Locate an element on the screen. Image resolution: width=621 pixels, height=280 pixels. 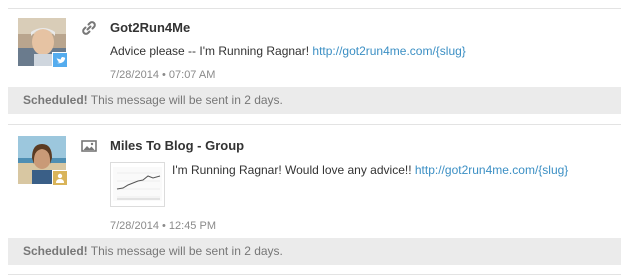
post-thumbnail is located at coordinates (137, 184).